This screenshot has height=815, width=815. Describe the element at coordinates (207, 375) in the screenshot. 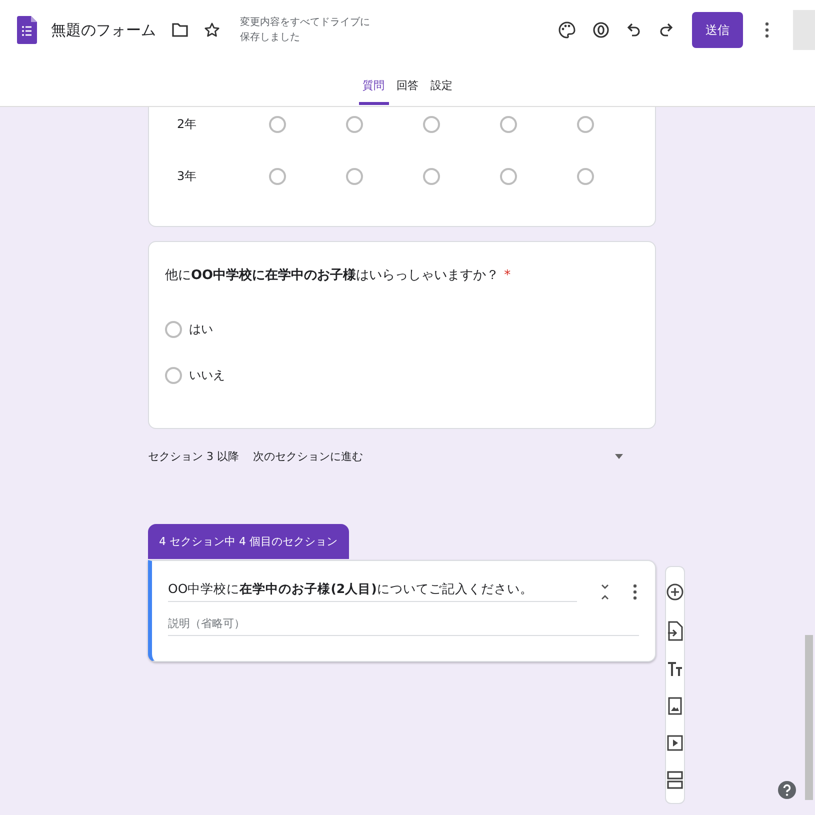

I see `option-label: いいえ` at that location.